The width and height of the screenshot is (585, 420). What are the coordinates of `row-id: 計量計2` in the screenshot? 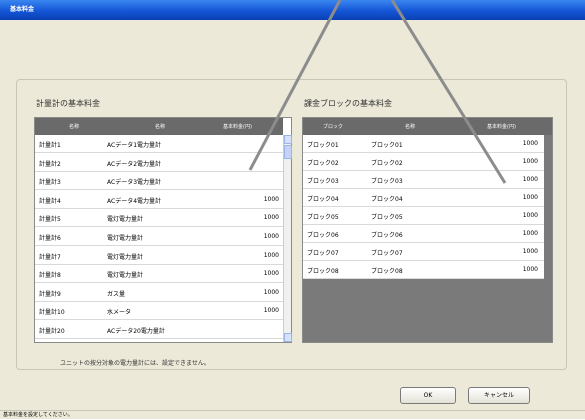 It's located at (50, 164).